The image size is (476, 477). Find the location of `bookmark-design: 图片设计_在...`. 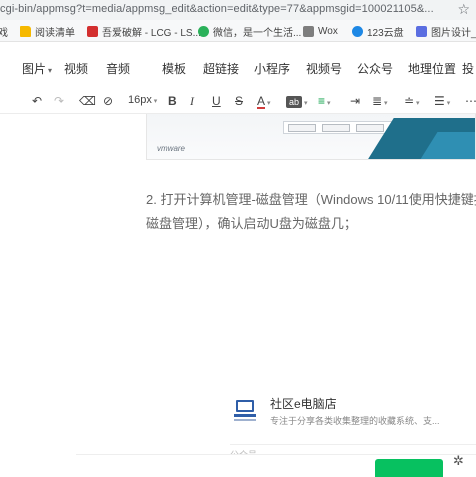

bookmark-design: 图片设计_在... is located at coordinates (446, 31).